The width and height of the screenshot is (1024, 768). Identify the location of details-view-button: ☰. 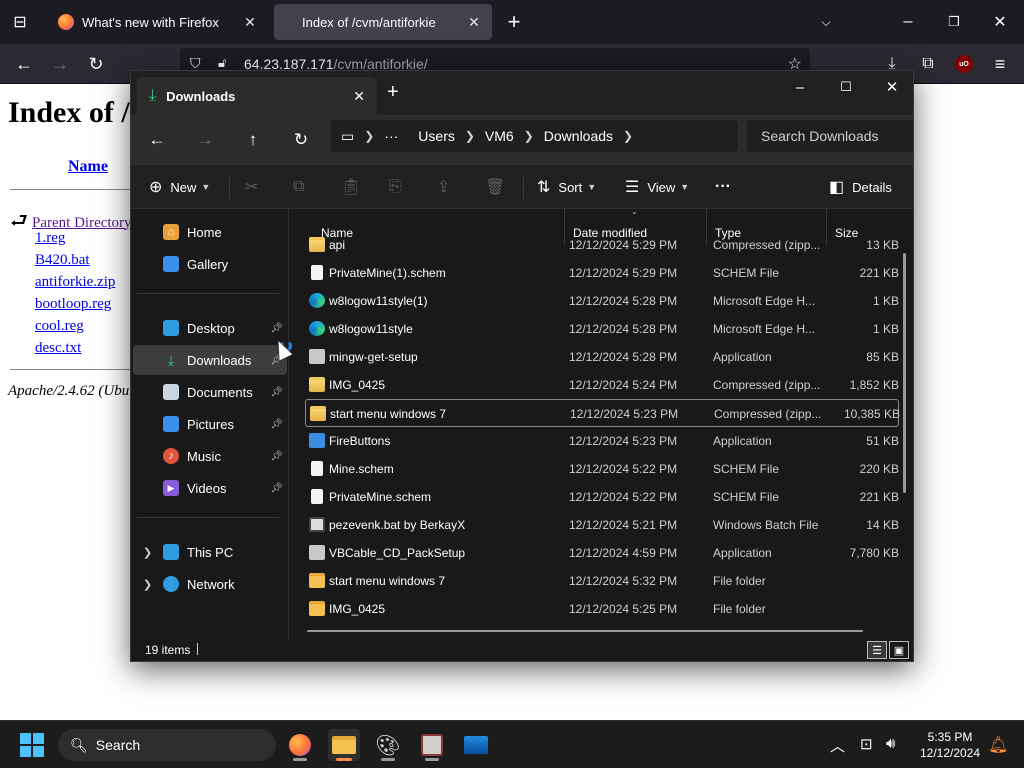
(877, 650).